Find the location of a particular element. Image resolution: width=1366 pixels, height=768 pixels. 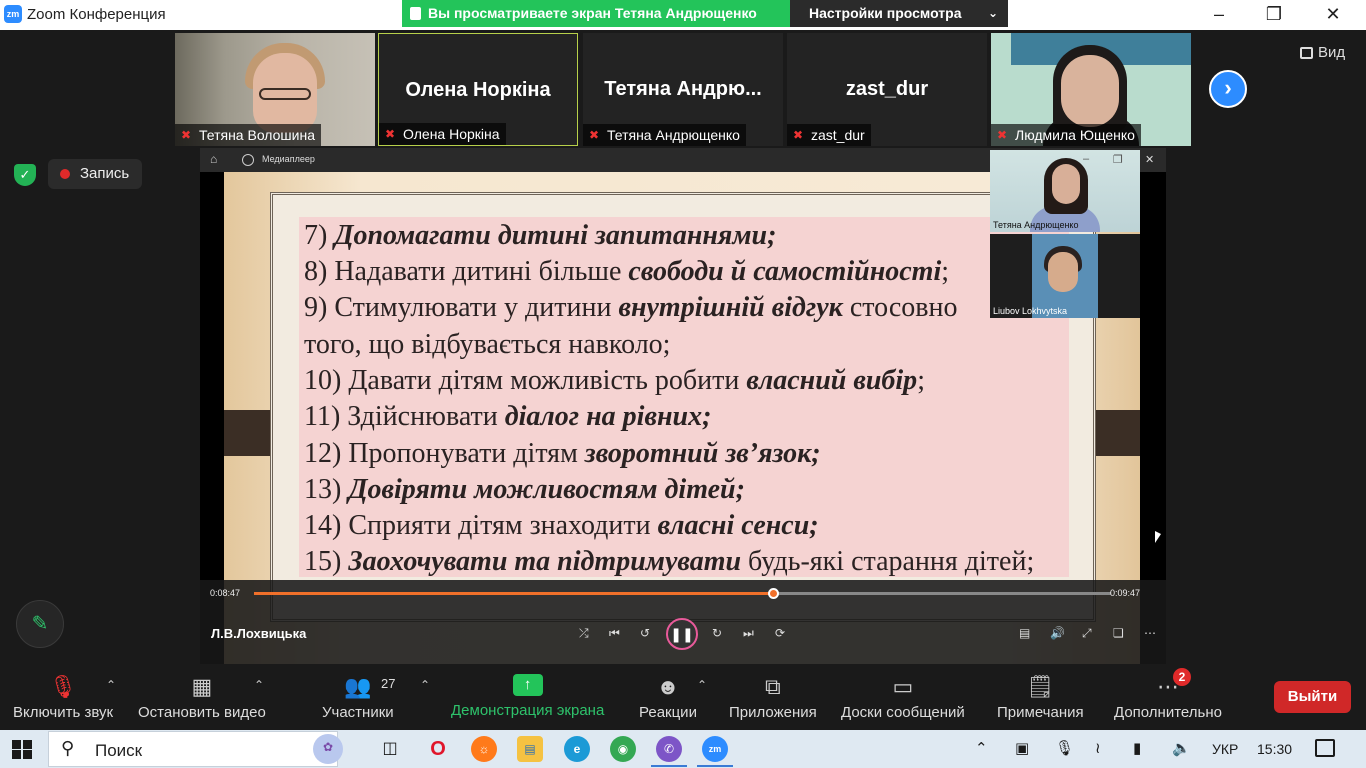

viber-icon: ✆ is located at coordinates (669, 749).